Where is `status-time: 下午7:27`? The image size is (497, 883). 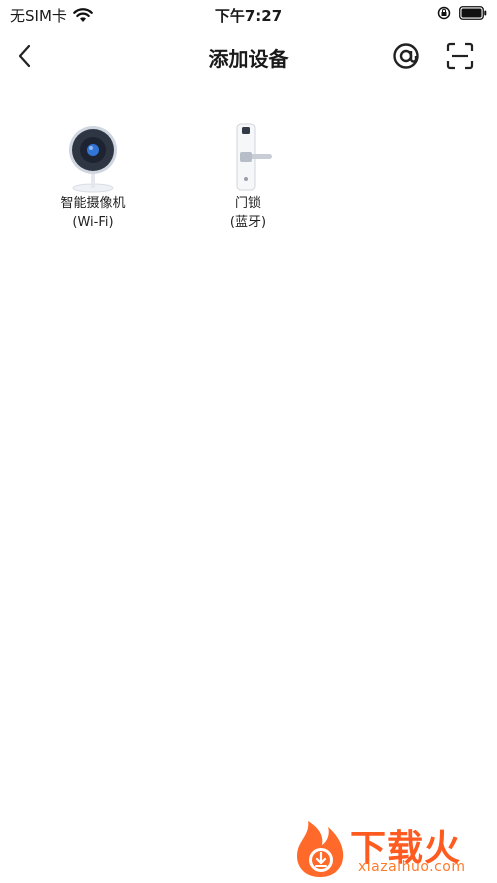
status-time: 下午7:27 is located at coordinates (248, 16).